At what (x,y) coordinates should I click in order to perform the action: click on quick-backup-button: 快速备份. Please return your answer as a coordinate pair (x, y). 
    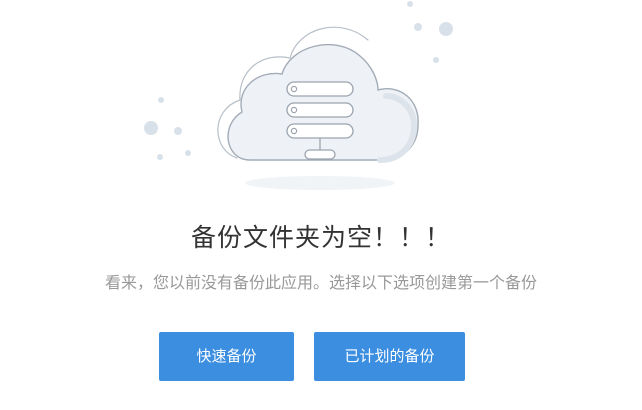
    Looking at the image, I should click on (226, 356).